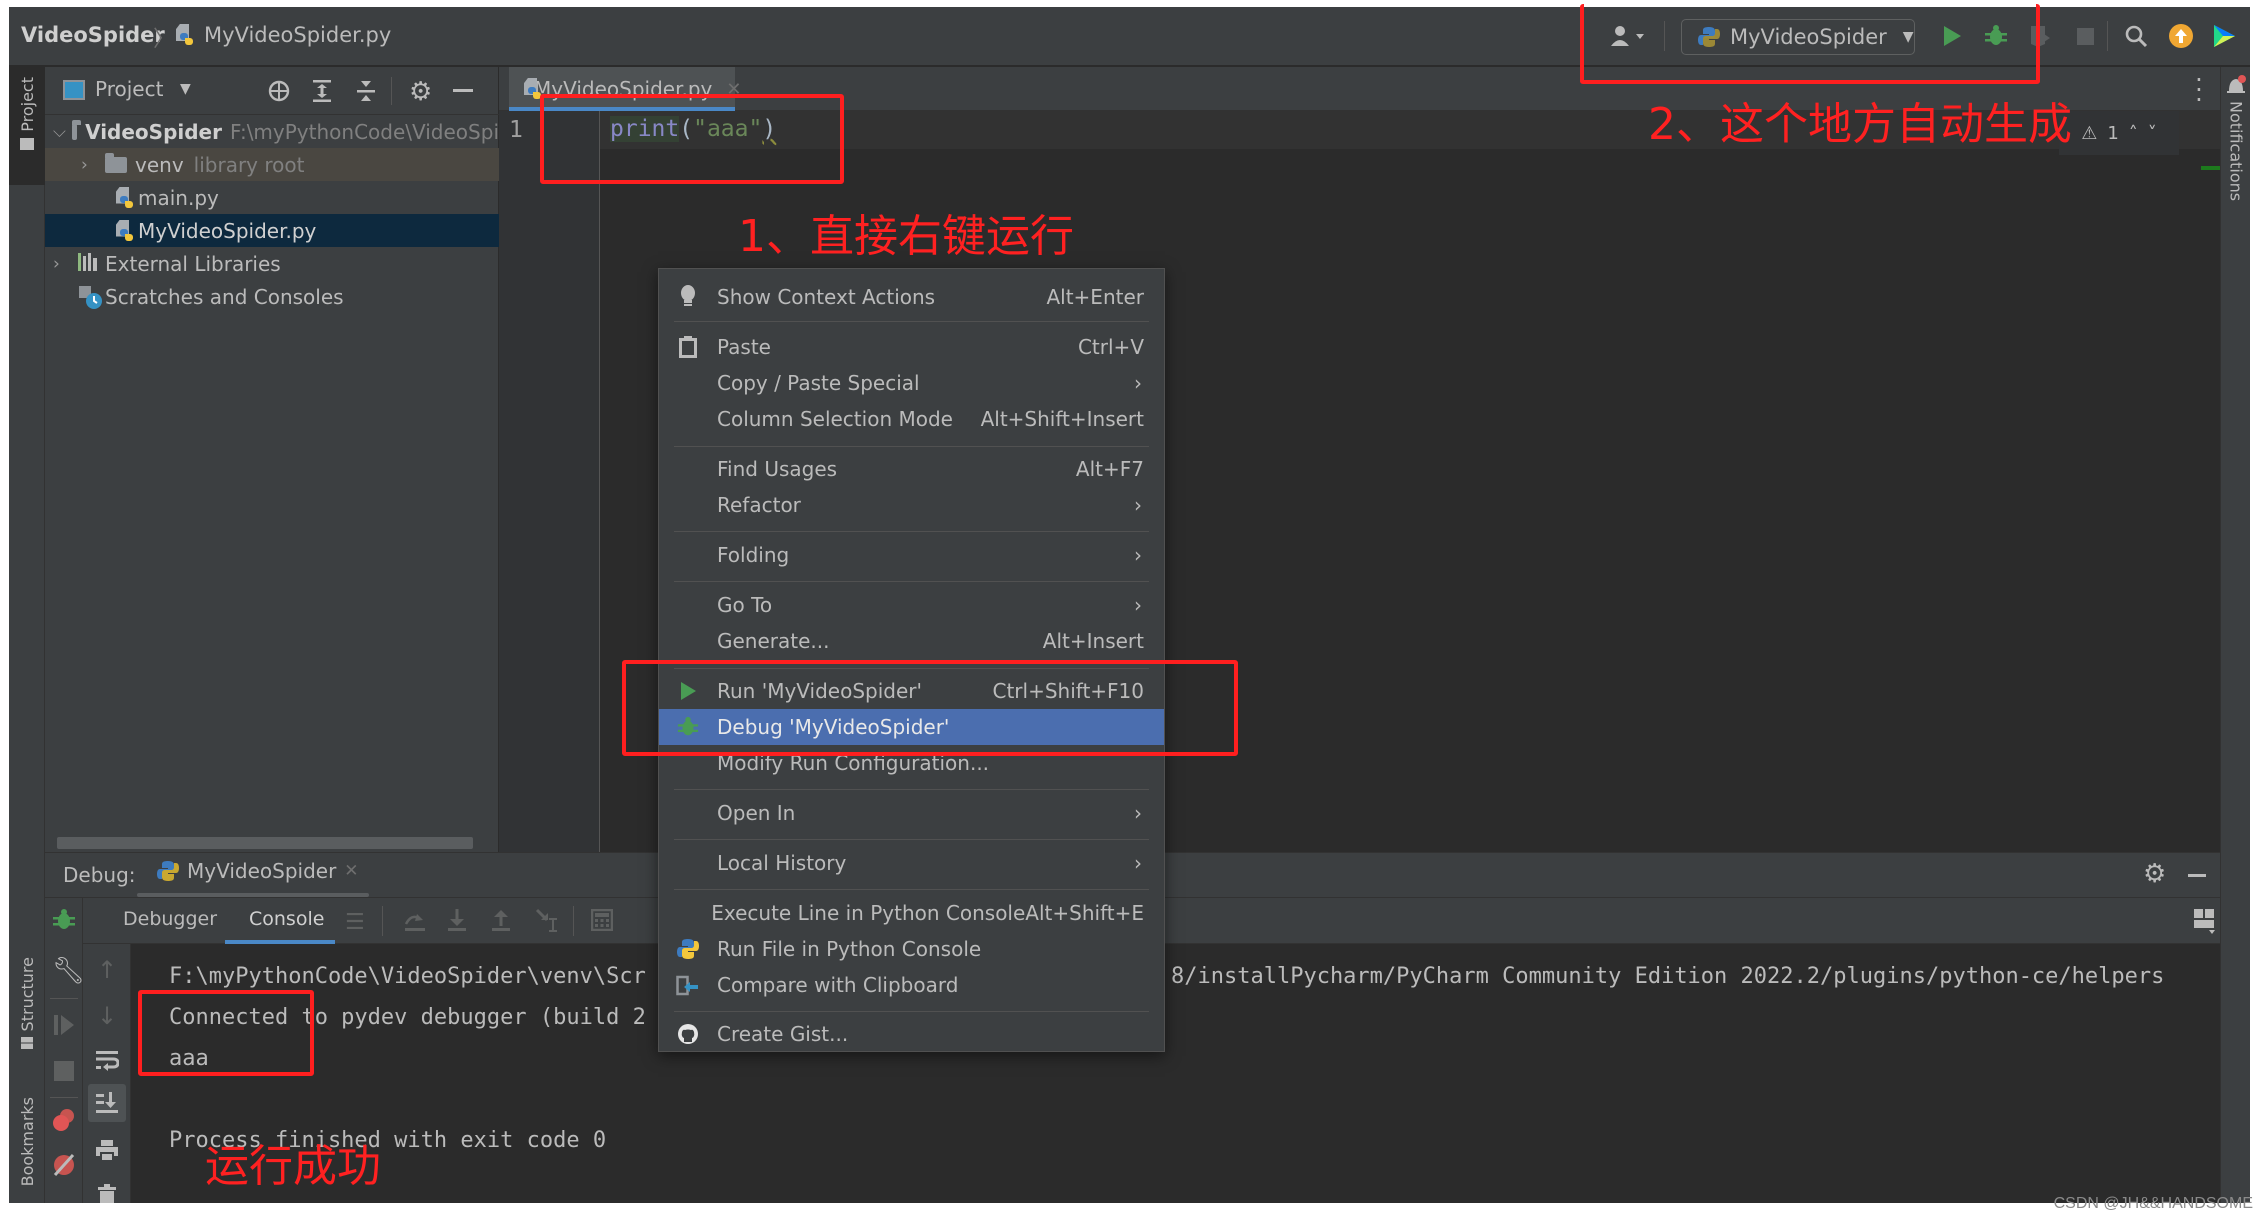 The image size is (2259, 1215). Describe the element at coordinates (272, 164) in the screenshot. I see `tree-item-venv: › venv library root` at that location.